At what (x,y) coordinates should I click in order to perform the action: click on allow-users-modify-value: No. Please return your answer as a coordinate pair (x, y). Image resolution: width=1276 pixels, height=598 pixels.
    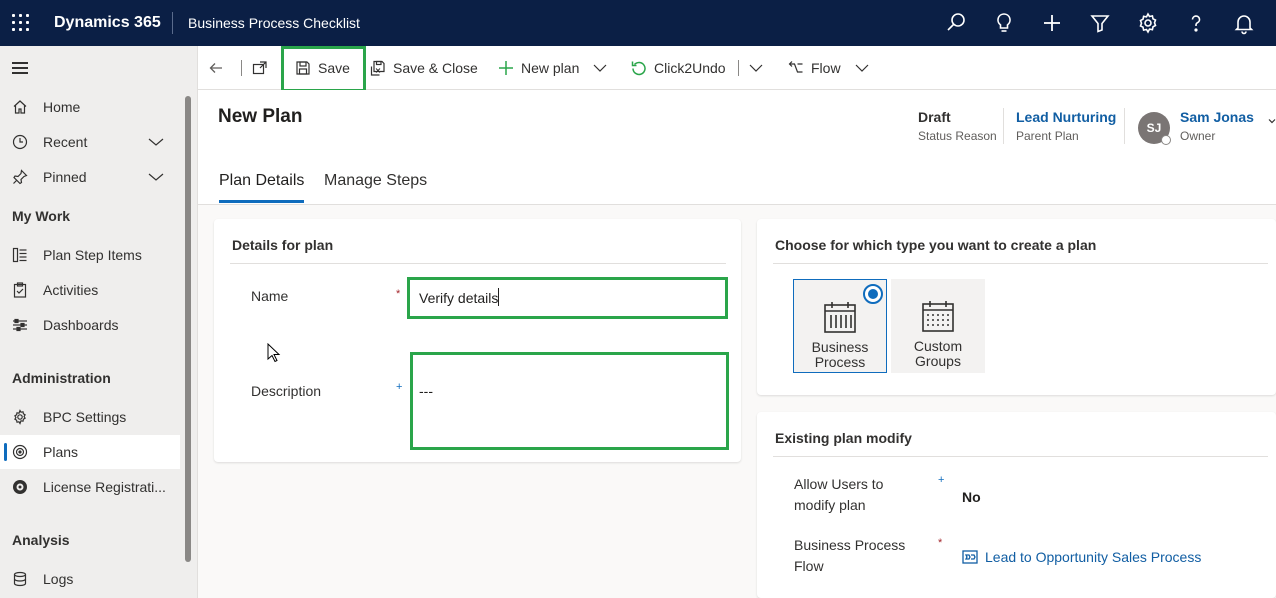
    Looking at the image, I should click on (971, 497).